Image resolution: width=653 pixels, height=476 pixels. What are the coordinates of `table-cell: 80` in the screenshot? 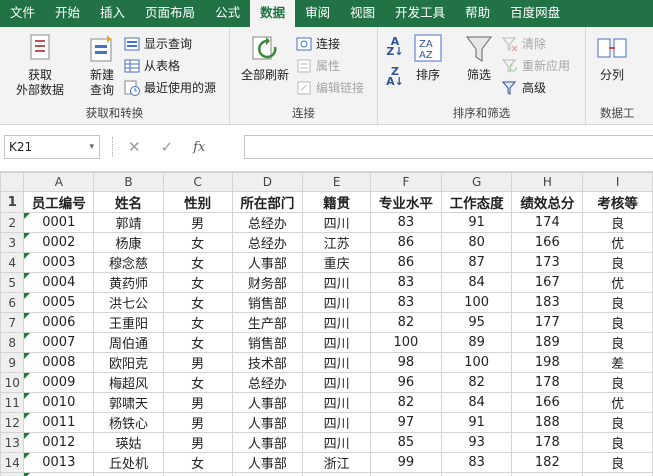 It's located at (476, 242).